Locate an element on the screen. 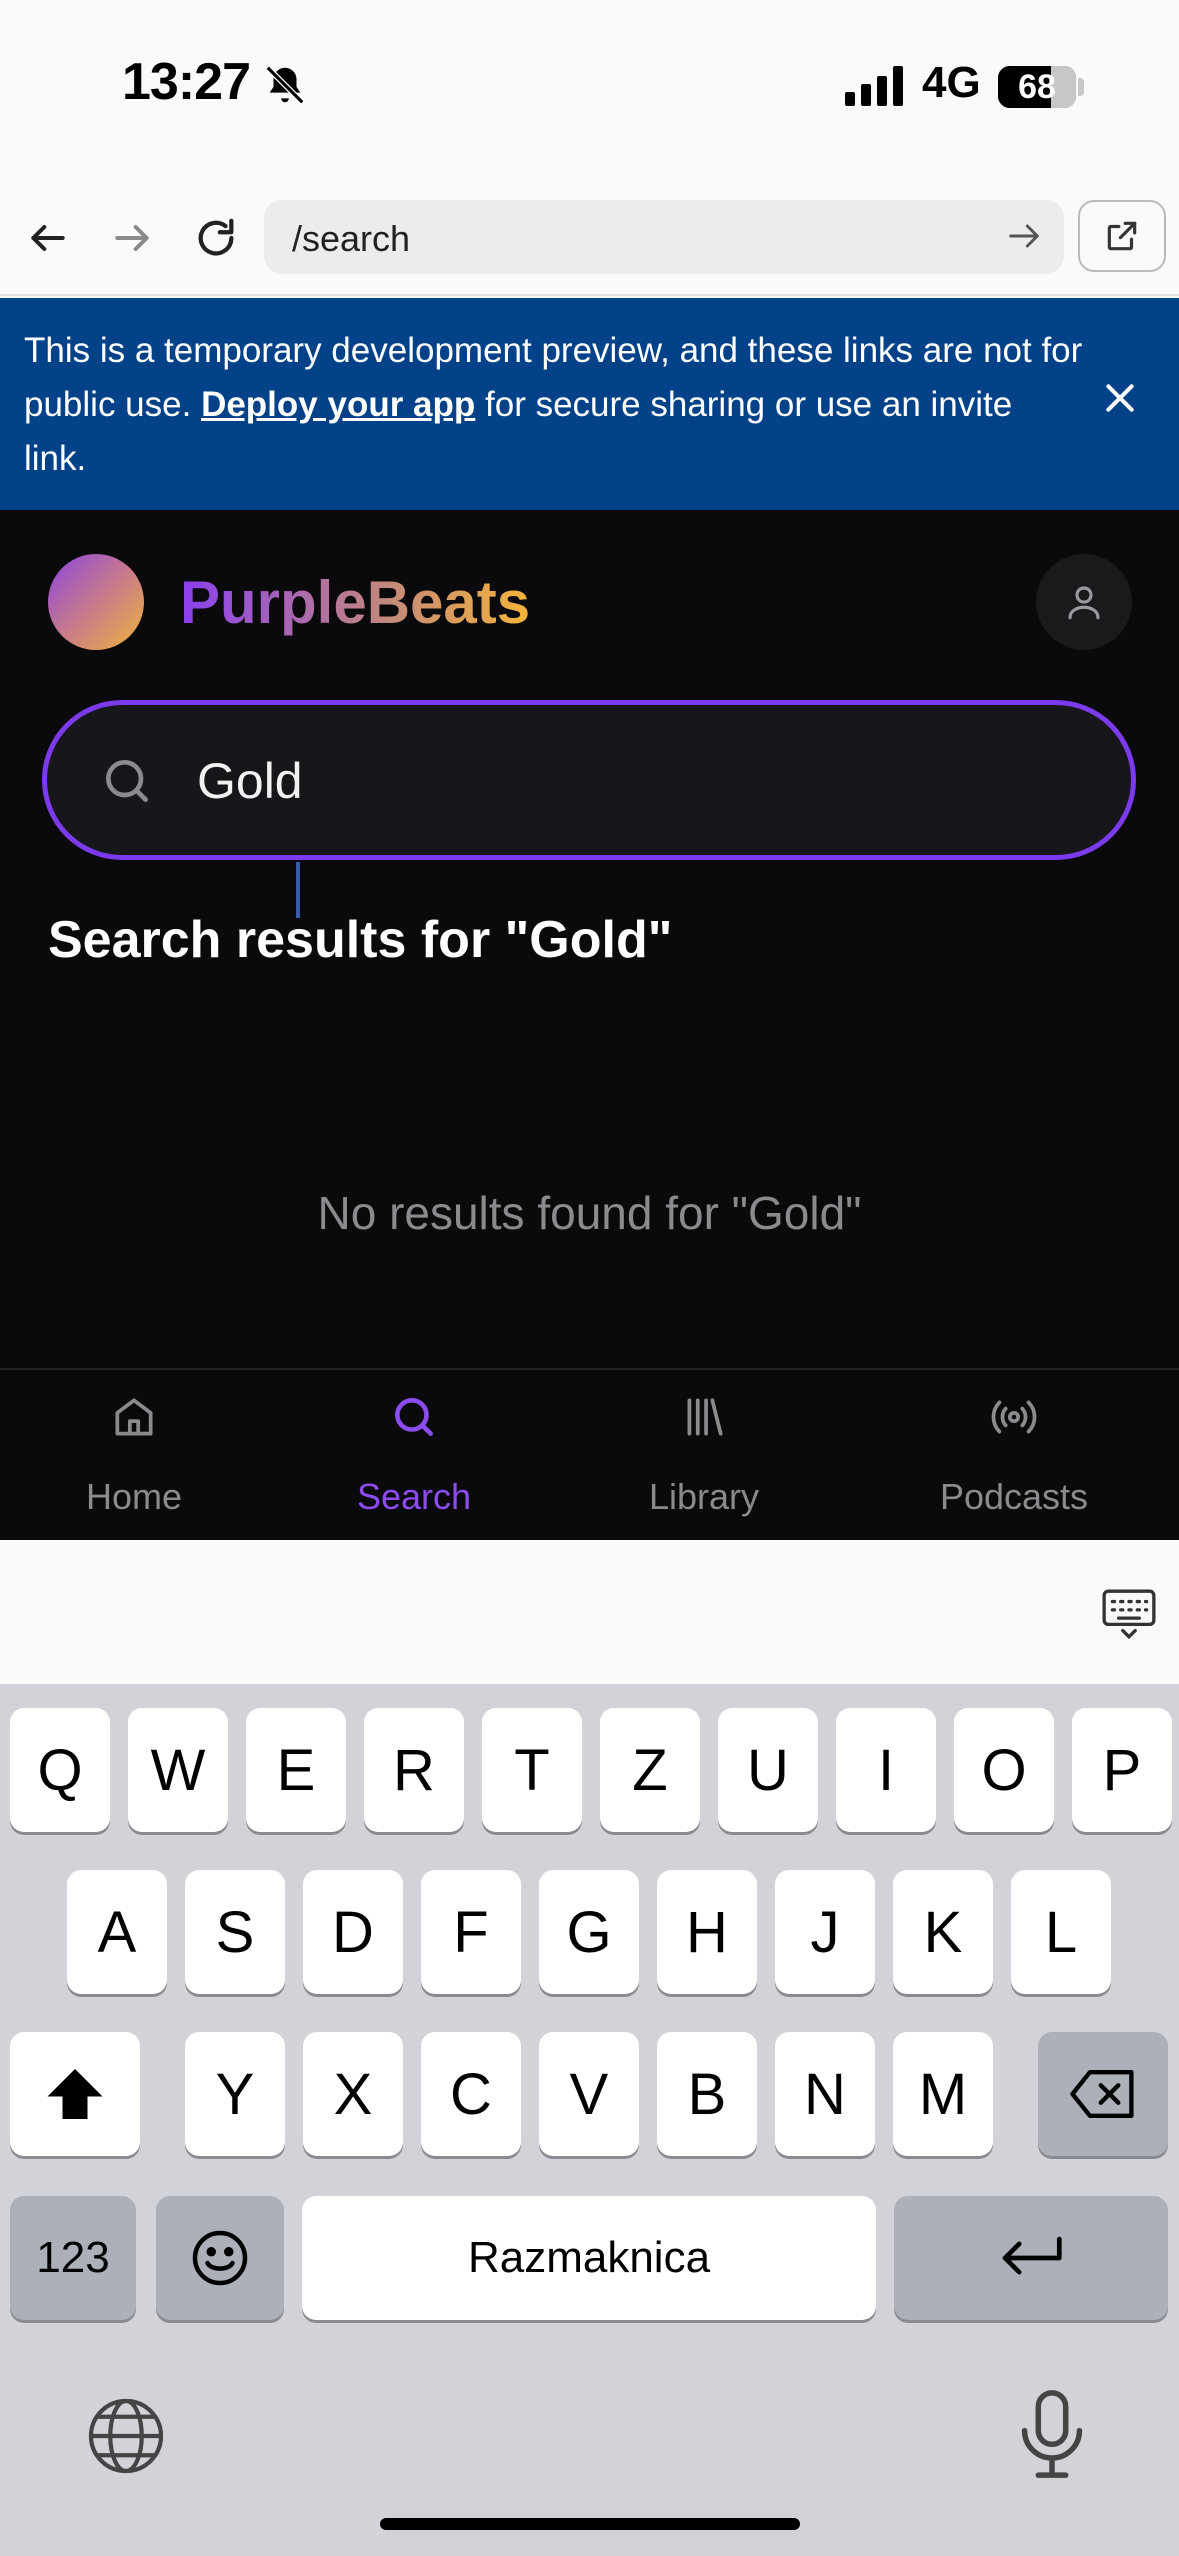  no-results-message: No results found for "Gold" is located at coordinates (589, 1213).